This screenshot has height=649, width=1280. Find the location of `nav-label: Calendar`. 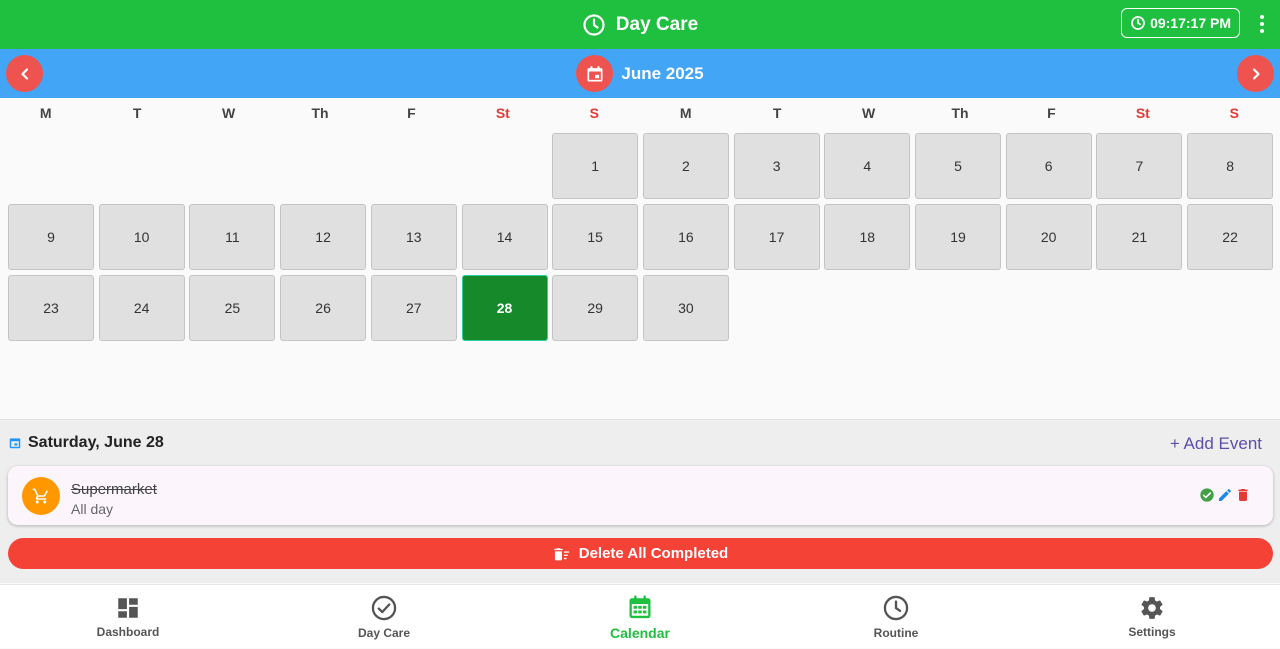

nav-label: Calendar is located at coordinates (640, 633).